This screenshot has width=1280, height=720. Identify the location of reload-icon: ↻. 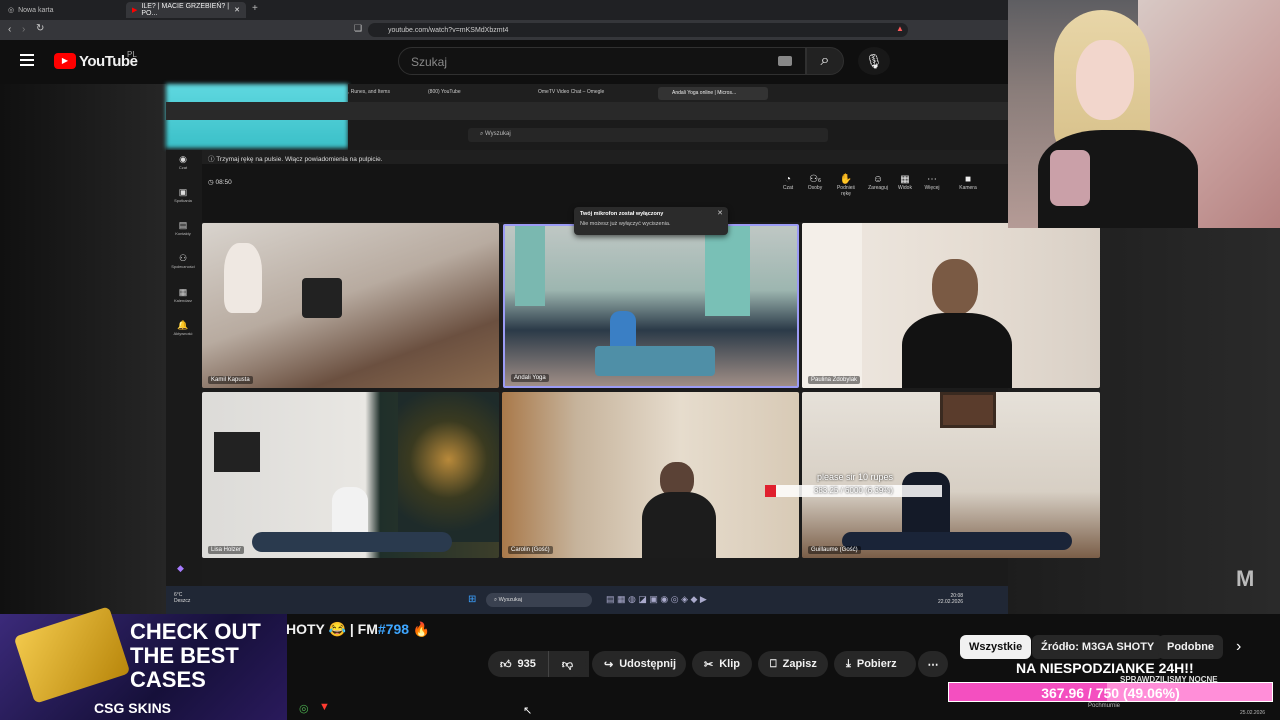
(40, 28).